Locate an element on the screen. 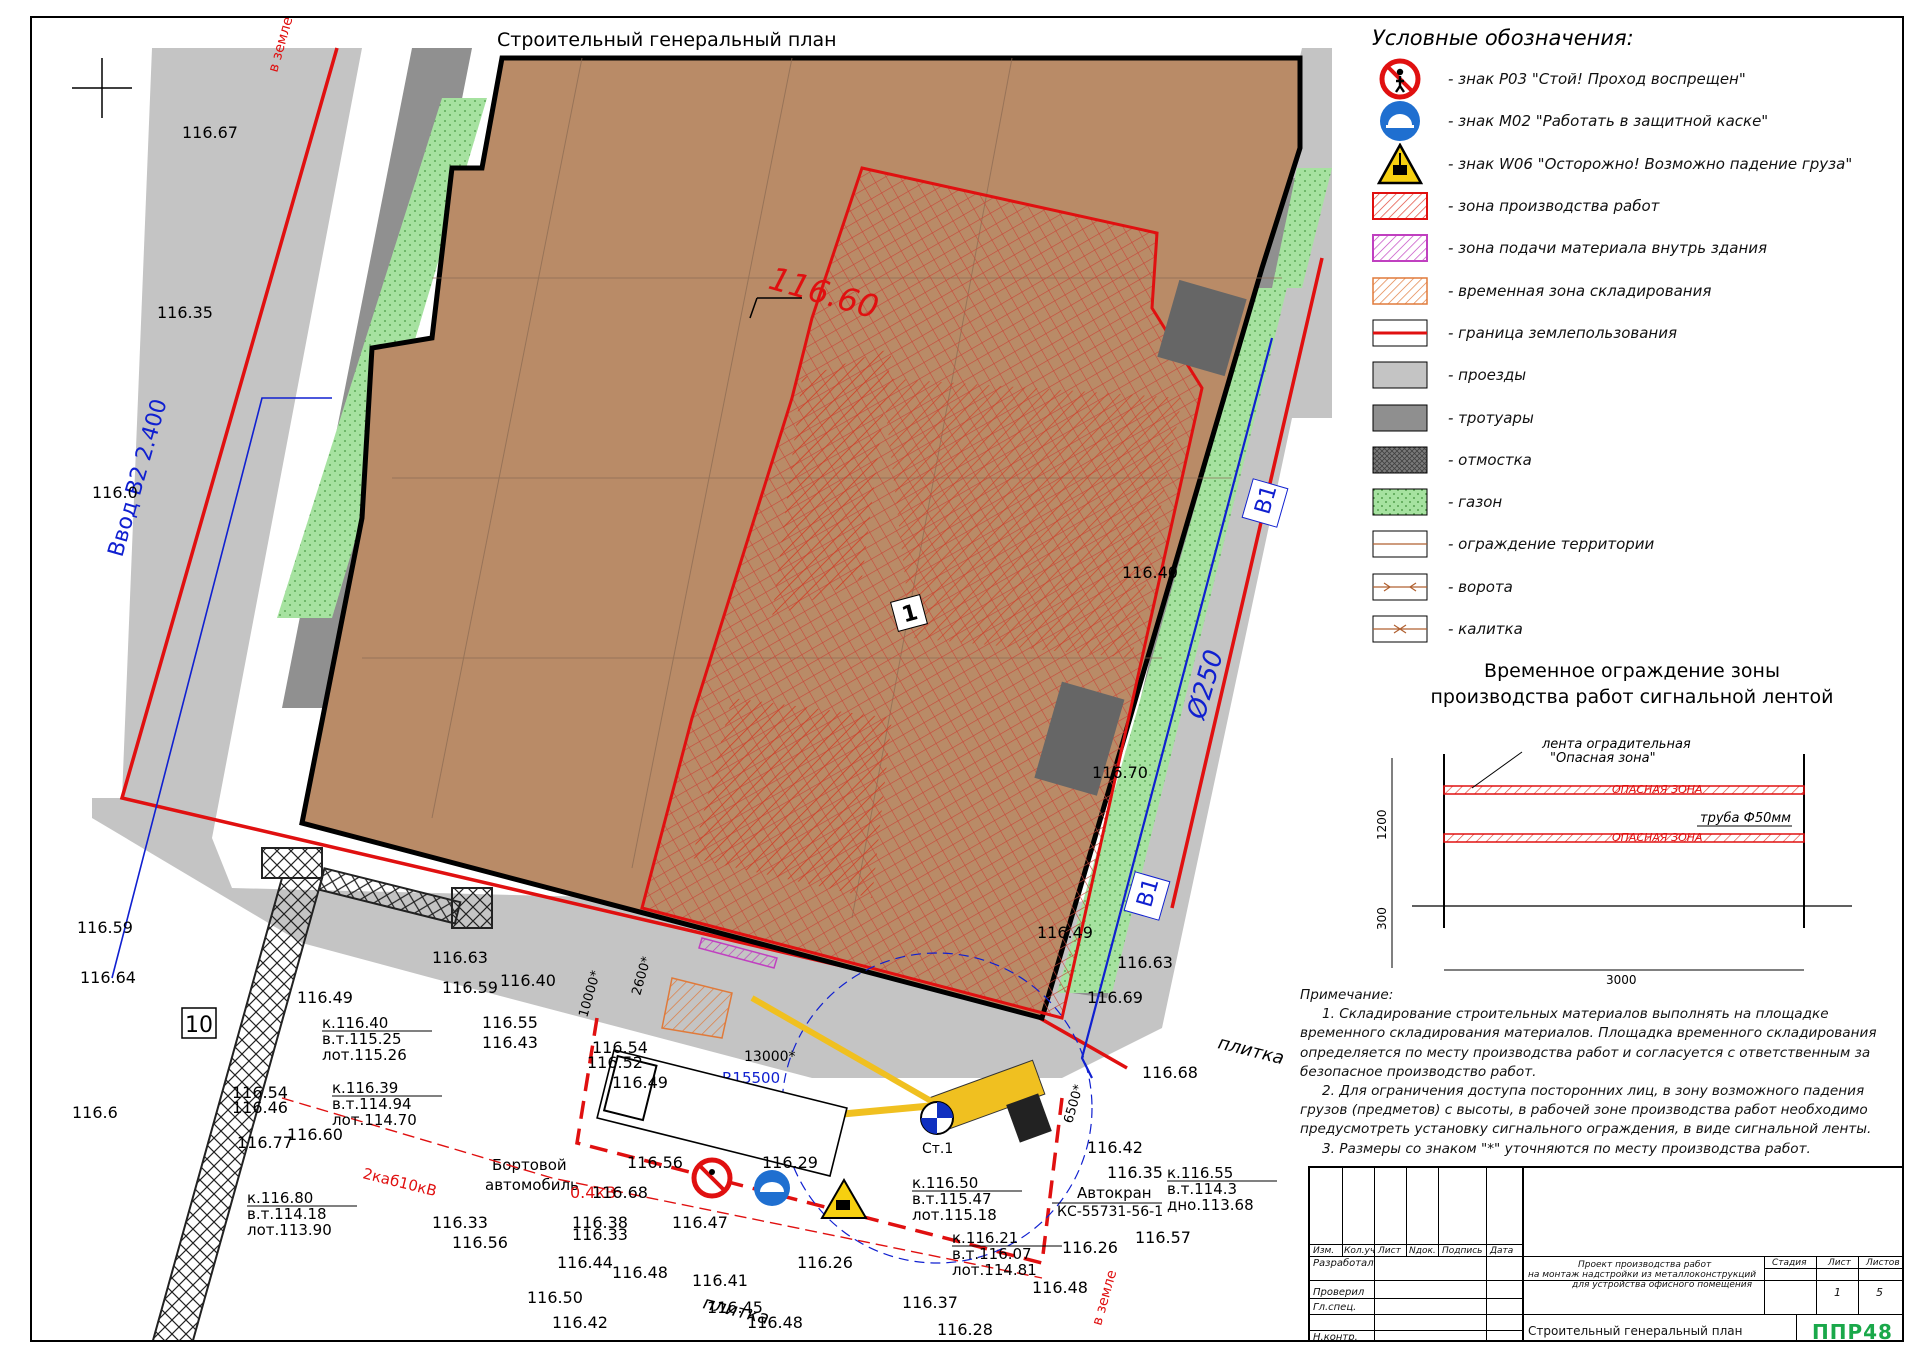 This screenshot has height=1358, width=1920. legend-item-gate: - ворота is located at coordinates (1622, 587).